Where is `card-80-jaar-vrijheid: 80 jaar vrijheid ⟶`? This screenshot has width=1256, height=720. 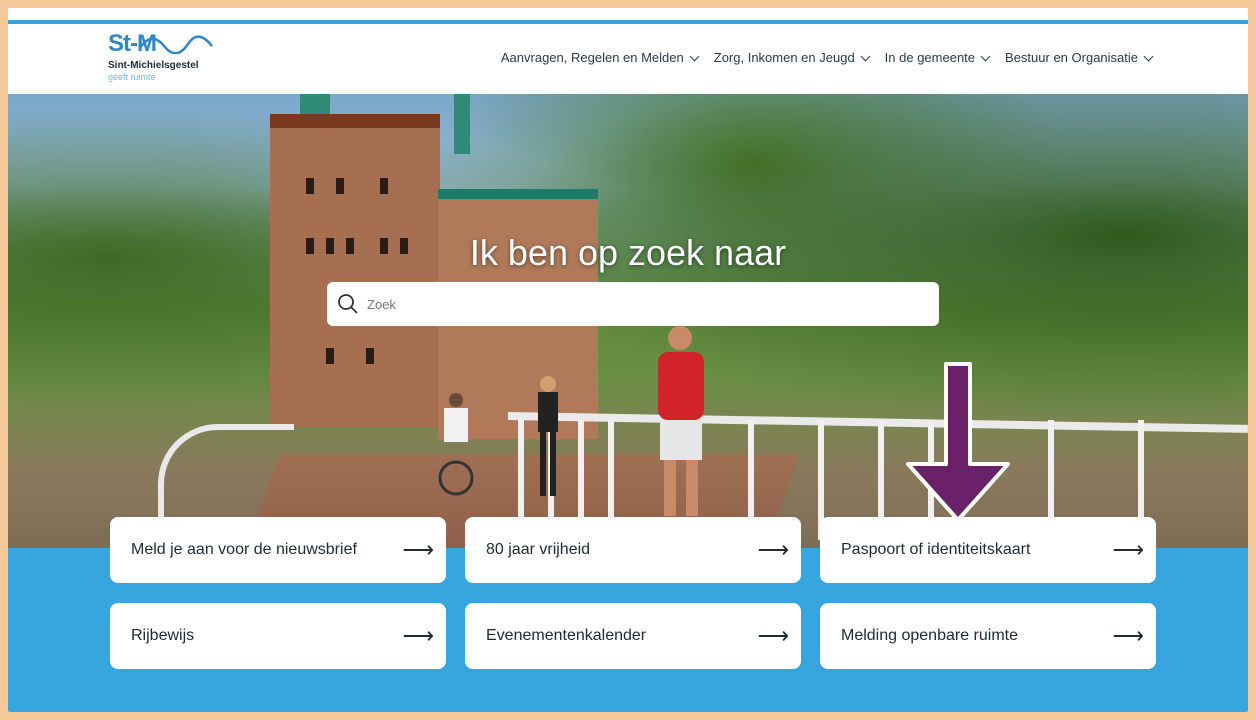 card-80-jaar-vrijheid: 80 jaar vrijheid ⟶ is located at coordinates (633, 550).